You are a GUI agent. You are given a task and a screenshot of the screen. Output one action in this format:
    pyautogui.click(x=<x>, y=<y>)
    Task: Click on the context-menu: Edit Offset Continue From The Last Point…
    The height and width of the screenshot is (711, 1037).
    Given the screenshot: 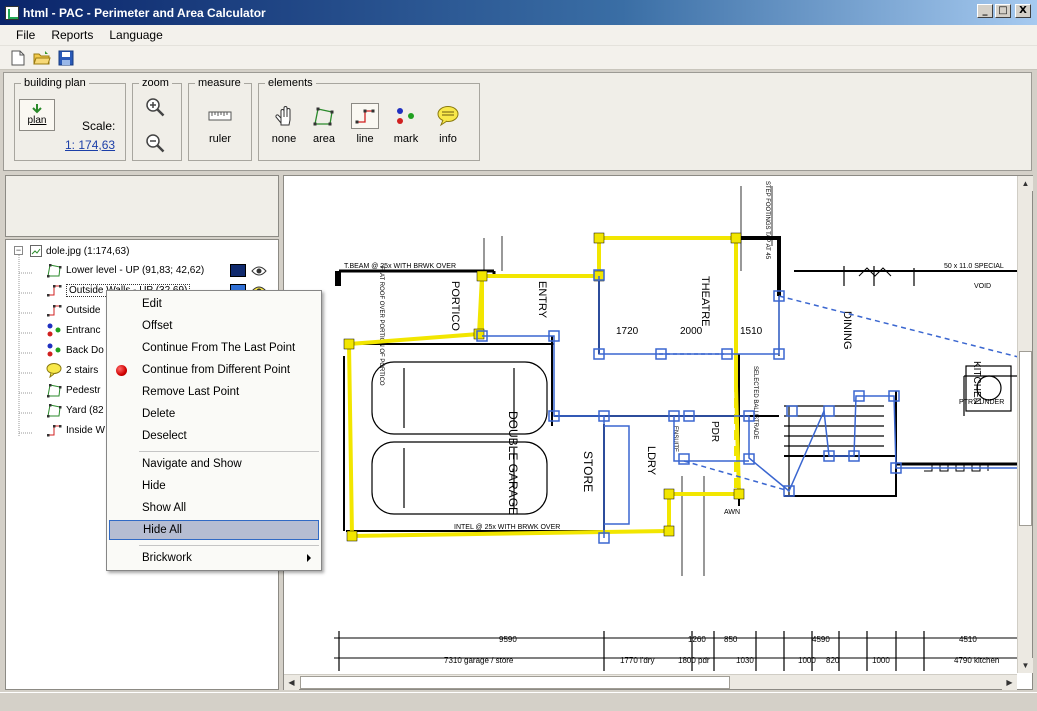 What is the action you would take?
    pyautogui.click(x=214, y=430)
    